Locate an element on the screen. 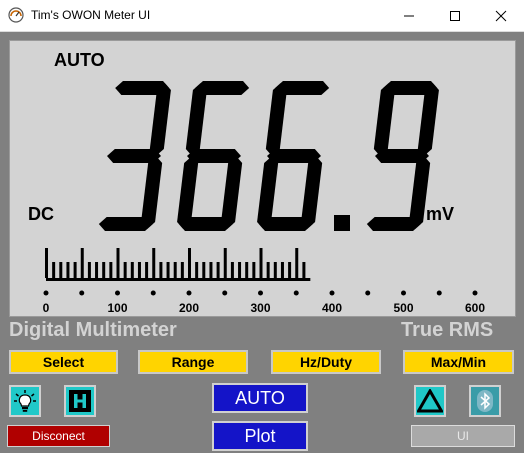  hold-h-icon is located at coordinates (80, 401).